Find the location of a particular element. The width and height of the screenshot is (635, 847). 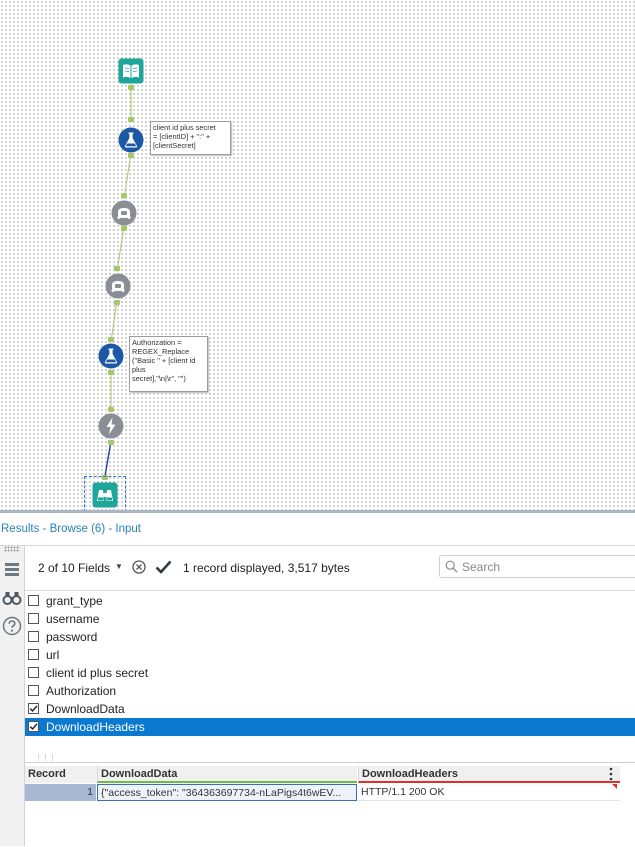

field-label: DownloadData is located at coordinates (85, 709).